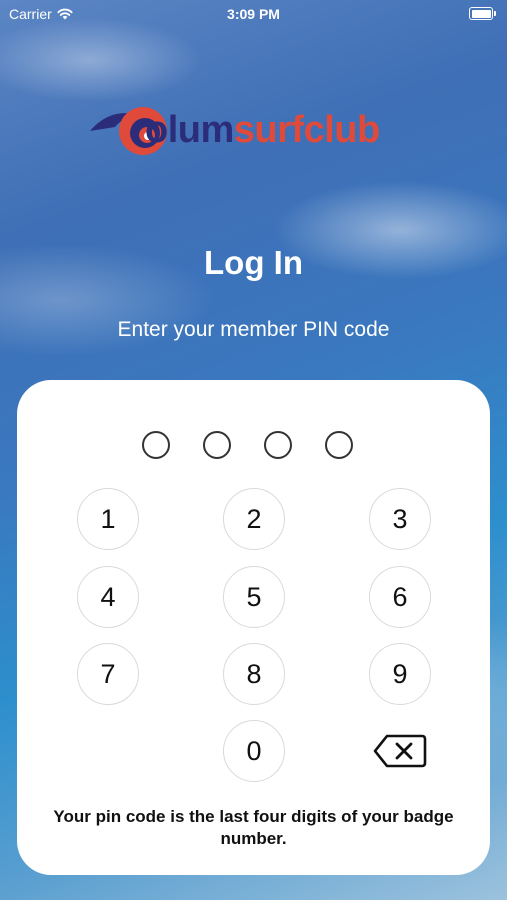 This screenshot has width=507, height=900. I want to click on status-bar: Carrier 3:09 PM, so click(253, 14).